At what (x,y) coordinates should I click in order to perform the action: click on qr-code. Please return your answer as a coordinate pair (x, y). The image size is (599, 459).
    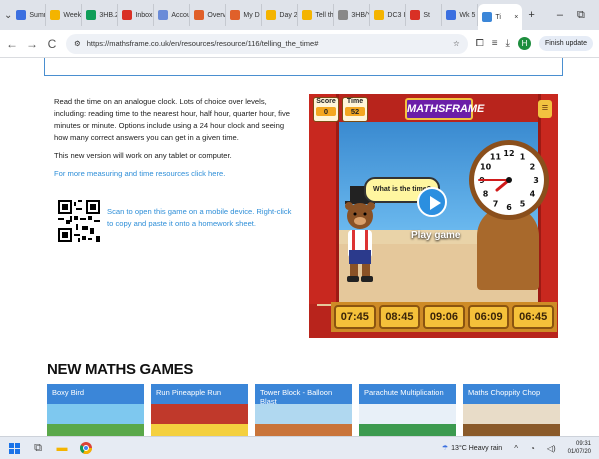
    Looking at the image, I should click on (79, 221).